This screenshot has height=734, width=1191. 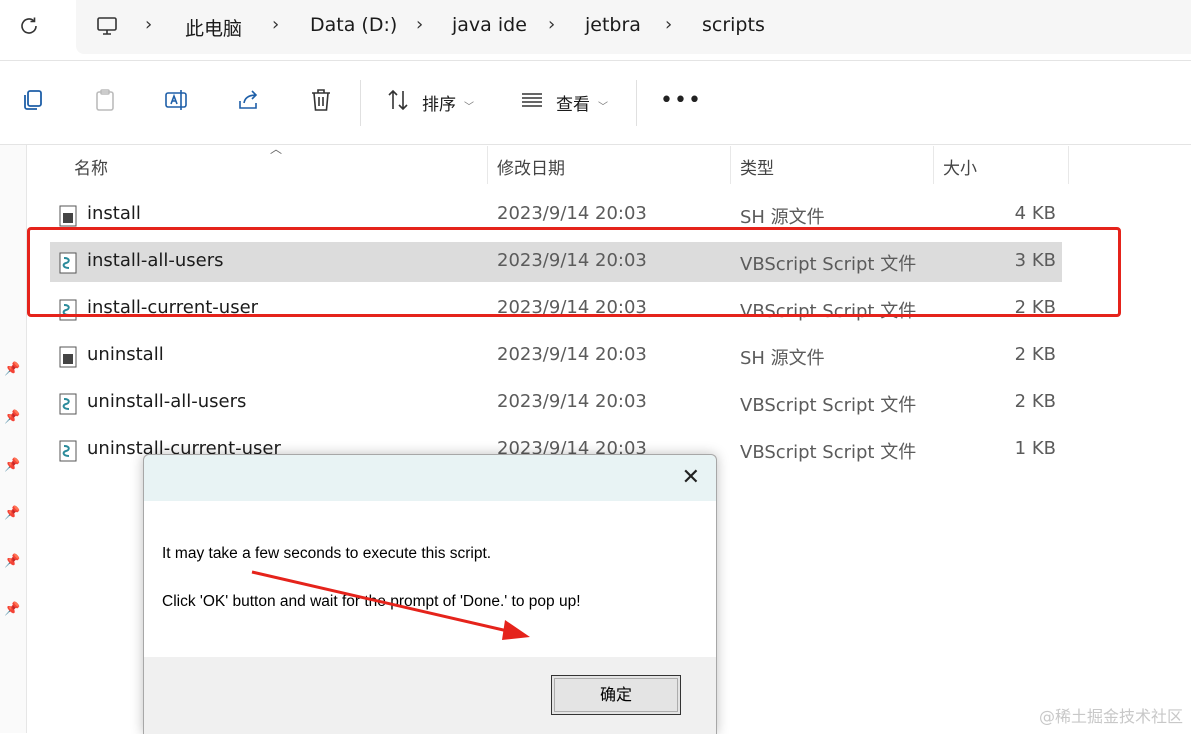 I want to click on breadcrumb-item-jetbra: jetbra, so click(x=613, y=25).